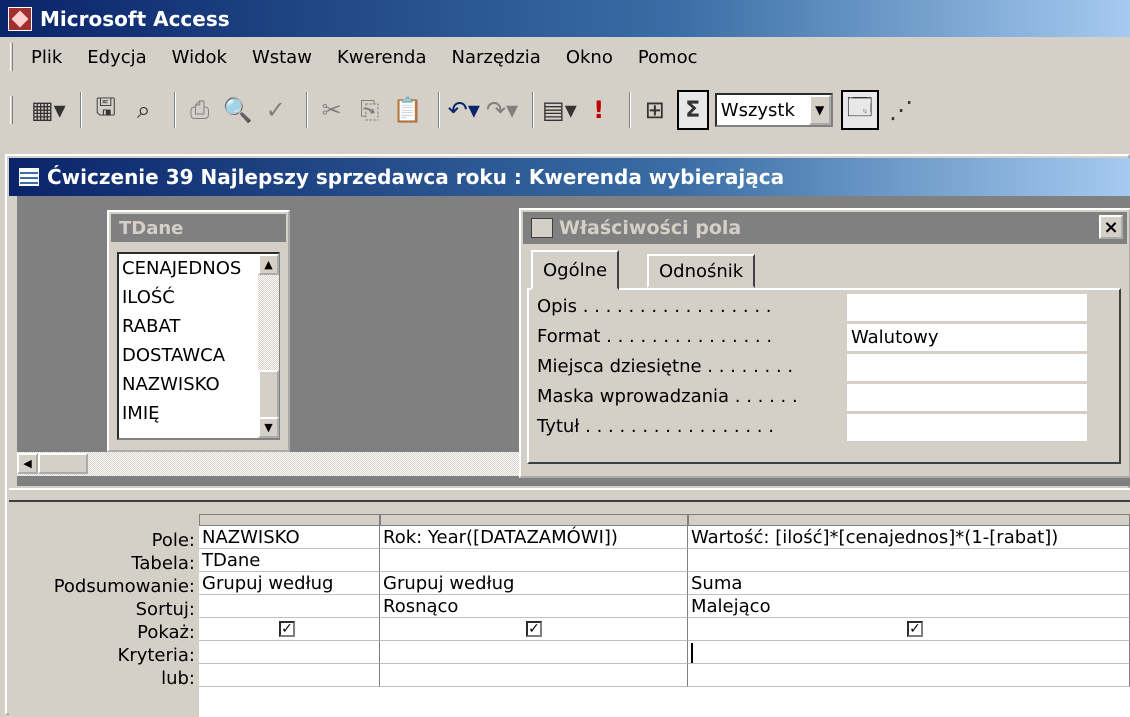 Image resolution: width=1130 pixels, height=717 pixels. What do you see at coordinates (163, 563) in the screenshot?
I see `row-label-table: Tabela:` at bounding box center [163, 563].